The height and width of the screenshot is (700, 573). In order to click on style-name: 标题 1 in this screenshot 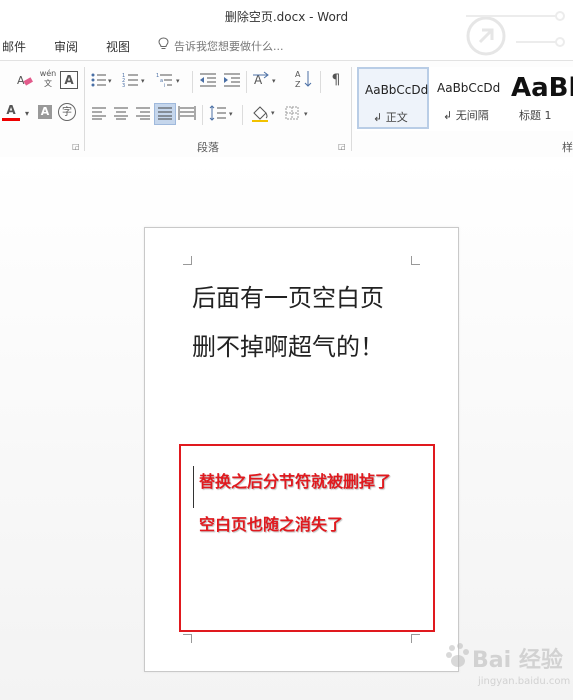, I will do `click(535, 115)`.